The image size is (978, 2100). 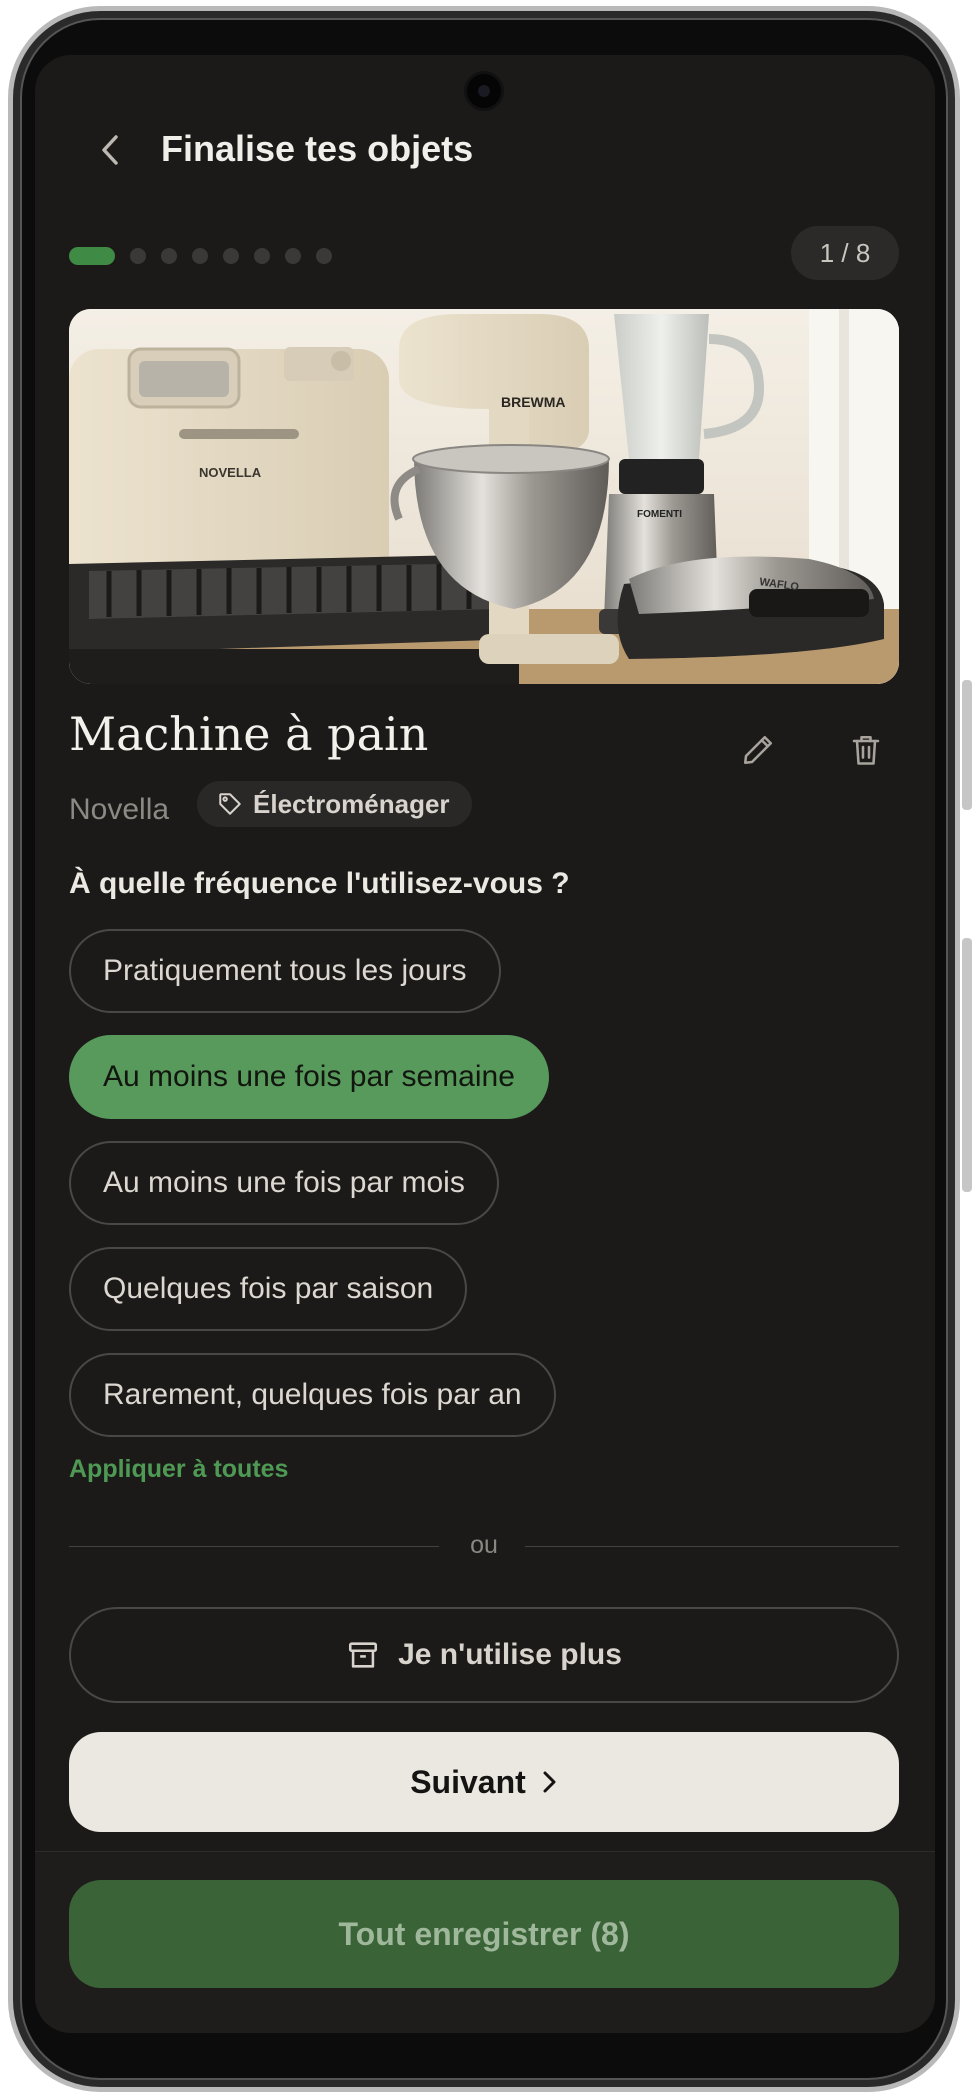 I want to click on footer-bar: Tout enregistrer (8), so click(x=485, y=1942).